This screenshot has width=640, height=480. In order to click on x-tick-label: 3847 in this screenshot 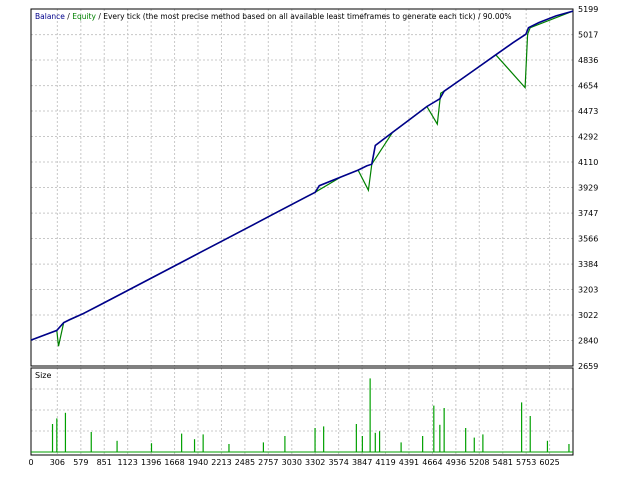, I will do `click(362, 462)`.